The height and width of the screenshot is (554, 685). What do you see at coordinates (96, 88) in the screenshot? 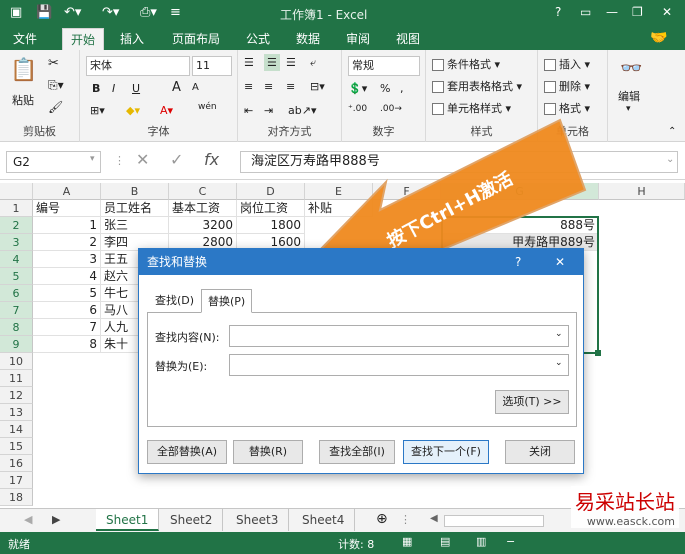
I see `bold-button: B` at bounding box center [96, 88].